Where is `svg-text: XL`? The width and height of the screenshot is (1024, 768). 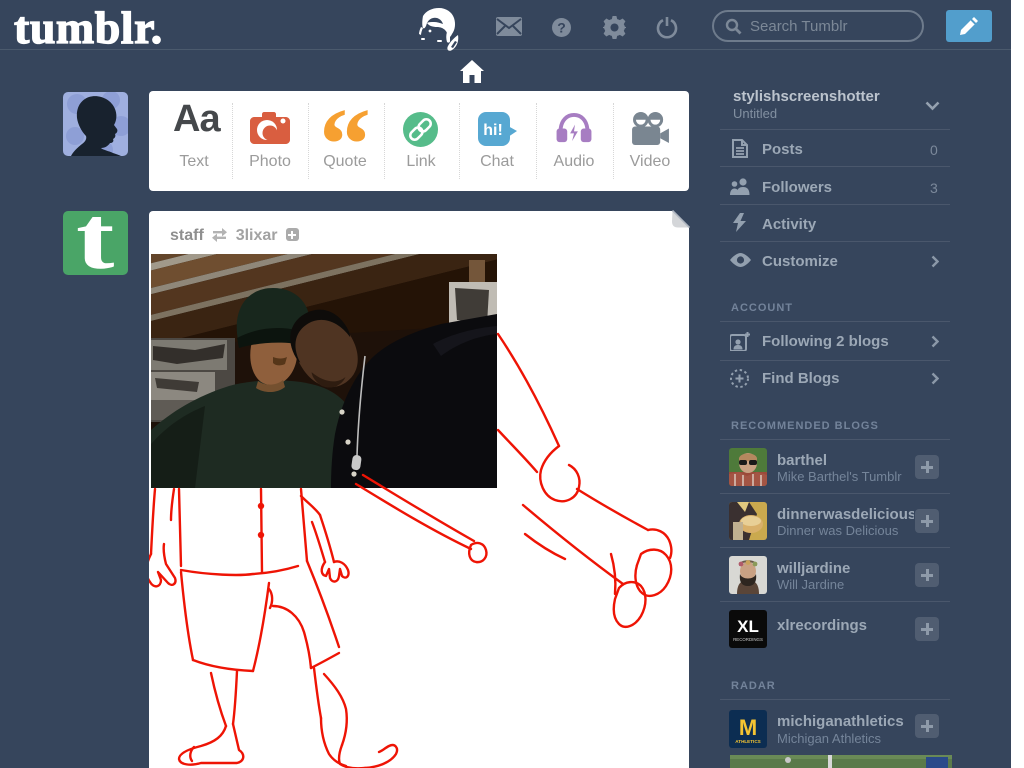
svg-text: XL is located at coordinates (748, 626).